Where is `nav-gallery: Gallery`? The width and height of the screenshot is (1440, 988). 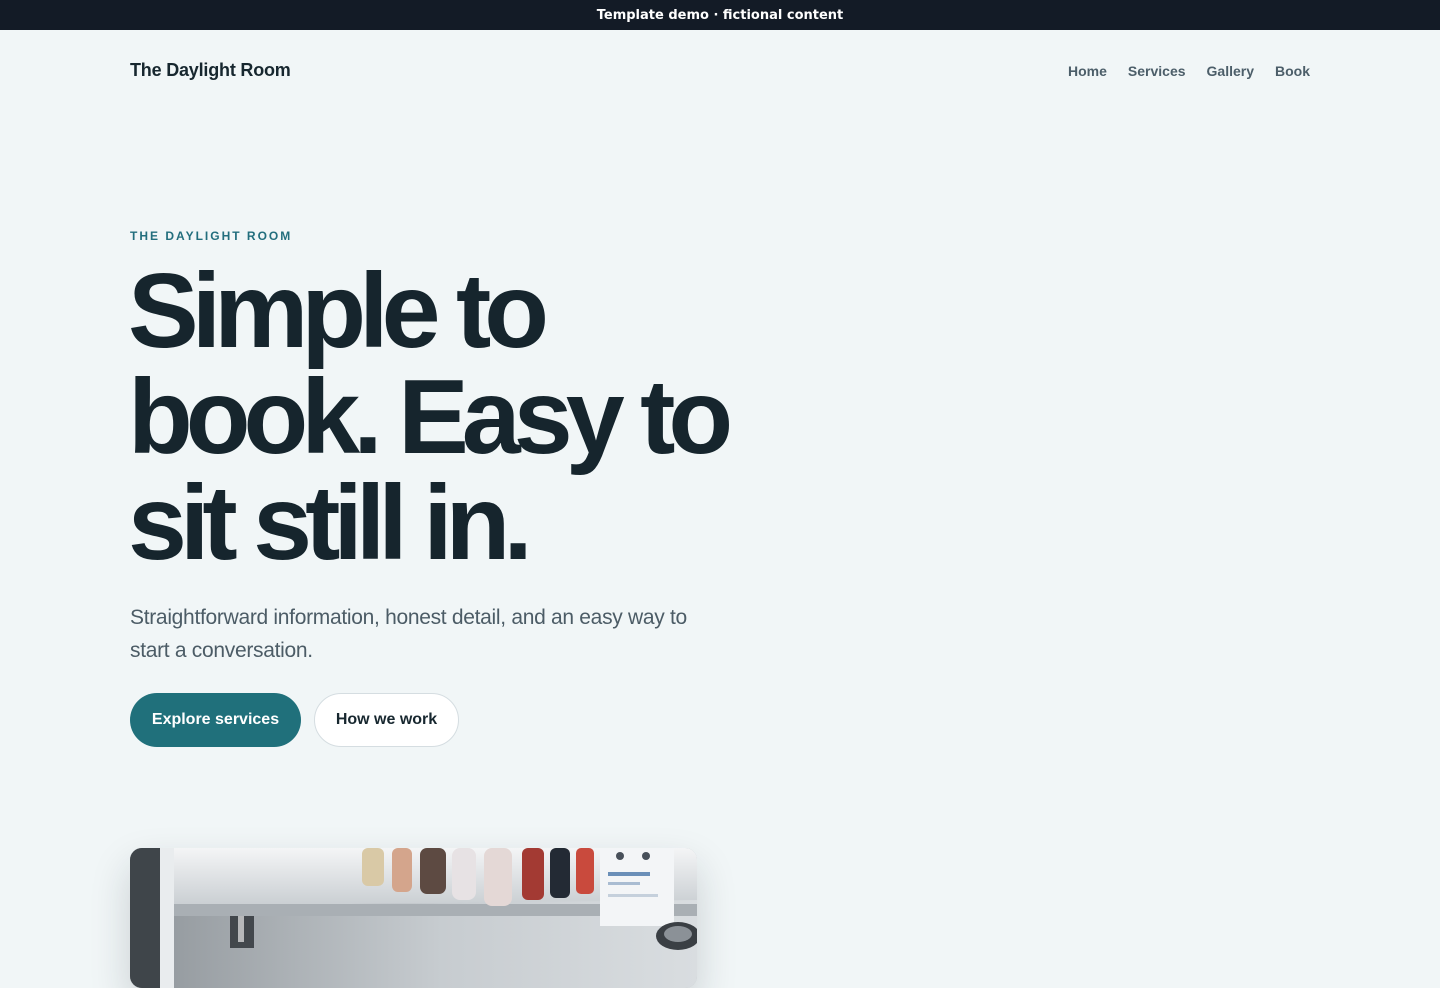
nav-gallery: Gallery is located at coordinates (1230, 71).